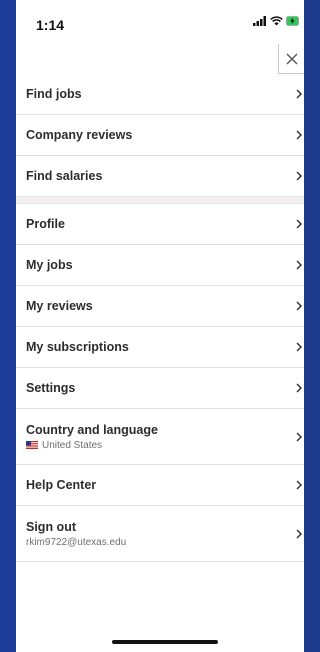 Image resolution: width=320 pixels, height=652 pixels. Describe the element at coordinates (51, 526) in the screenshot. I see `menu-item-label: Sign out` at that location.